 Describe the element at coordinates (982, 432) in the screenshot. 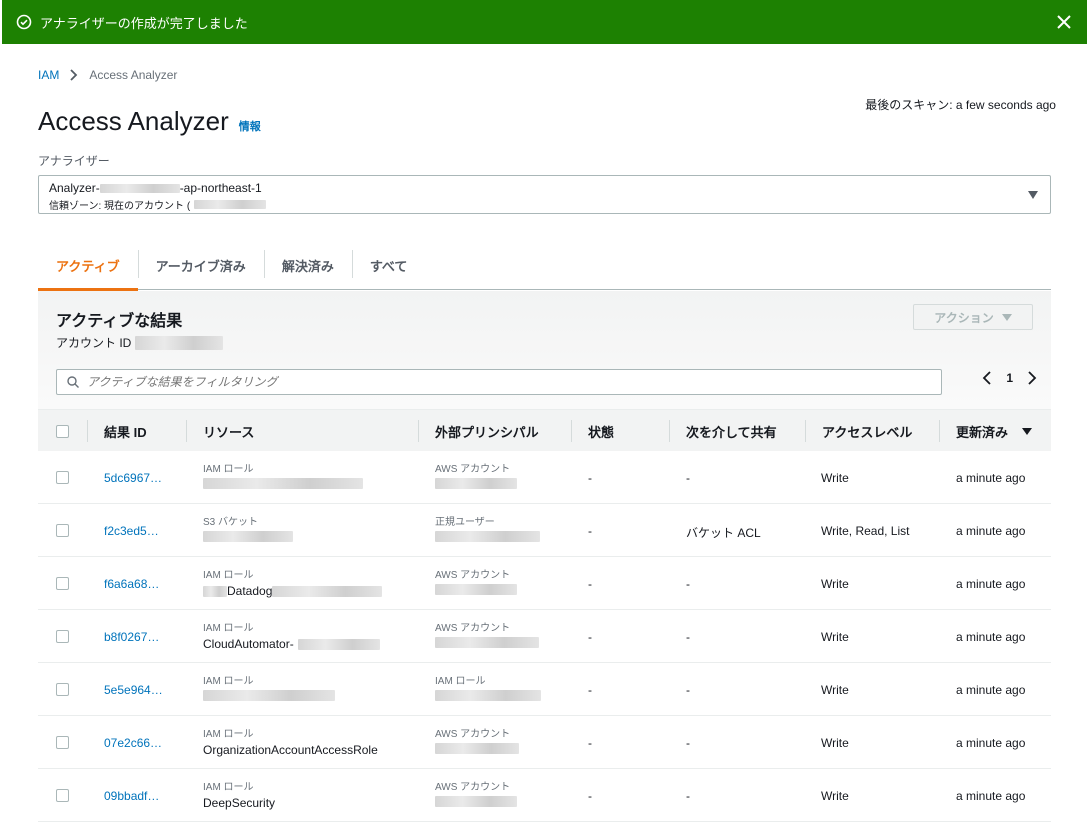

I see `col-updated-label: 更新済み` at that location.